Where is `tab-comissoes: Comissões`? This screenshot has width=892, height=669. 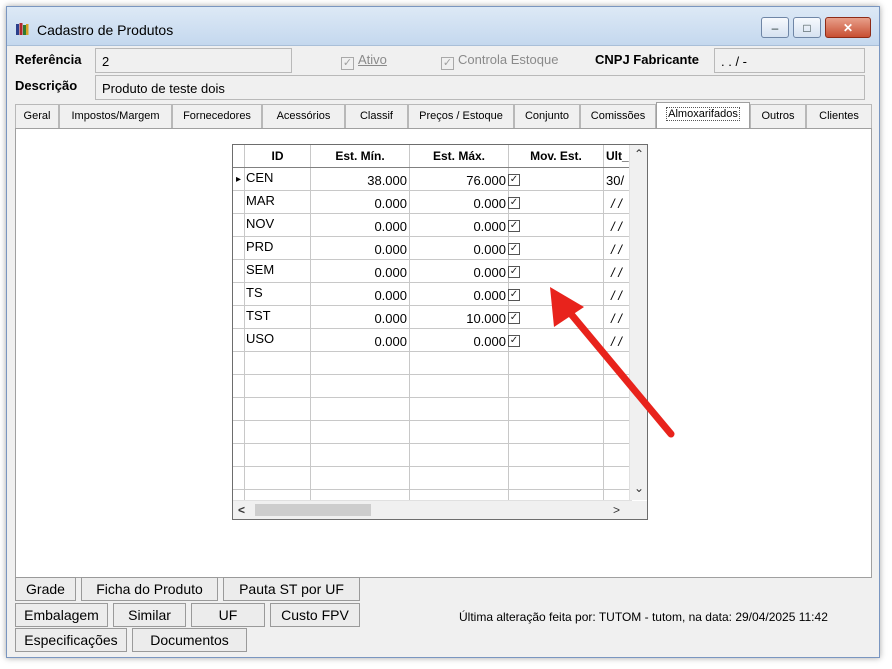 tab-comissoes: Comissões is located at coordinates (618, 116).